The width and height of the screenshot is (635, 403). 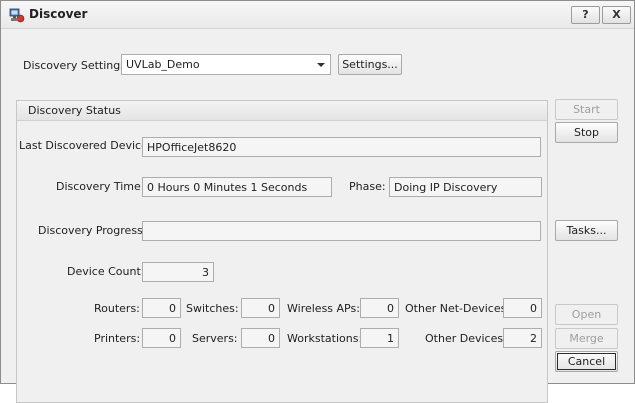 What do you see at coordinates (379, 308) in the screenshot?
I see `wireless-aps-field: 0` at bounding box center [379, 308].